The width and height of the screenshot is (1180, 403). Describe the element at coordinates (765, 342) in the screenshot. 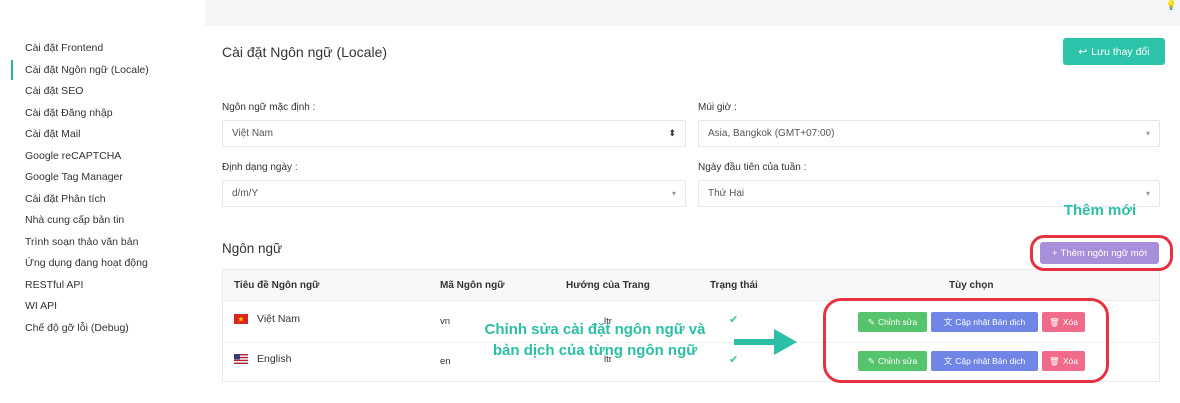

I see `arrow-right-icon` at that location.